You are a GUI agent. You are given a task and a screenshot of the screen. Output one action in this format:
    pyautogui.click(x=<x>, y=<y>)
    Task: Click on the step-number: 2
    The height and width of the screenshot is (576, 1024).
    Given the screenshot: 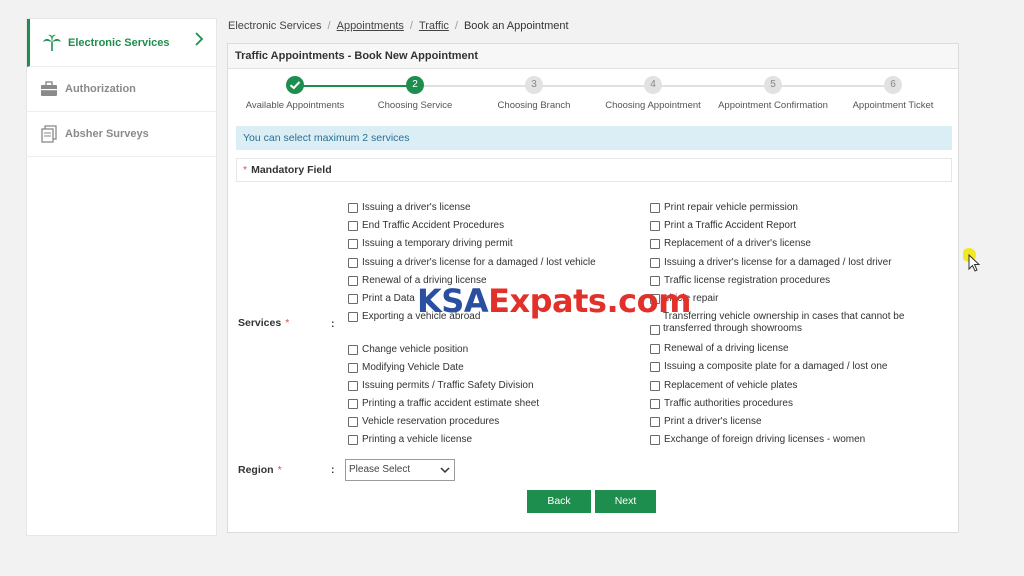 What is the action you would take?
    pyautogui.click(x=415, y=85)
    